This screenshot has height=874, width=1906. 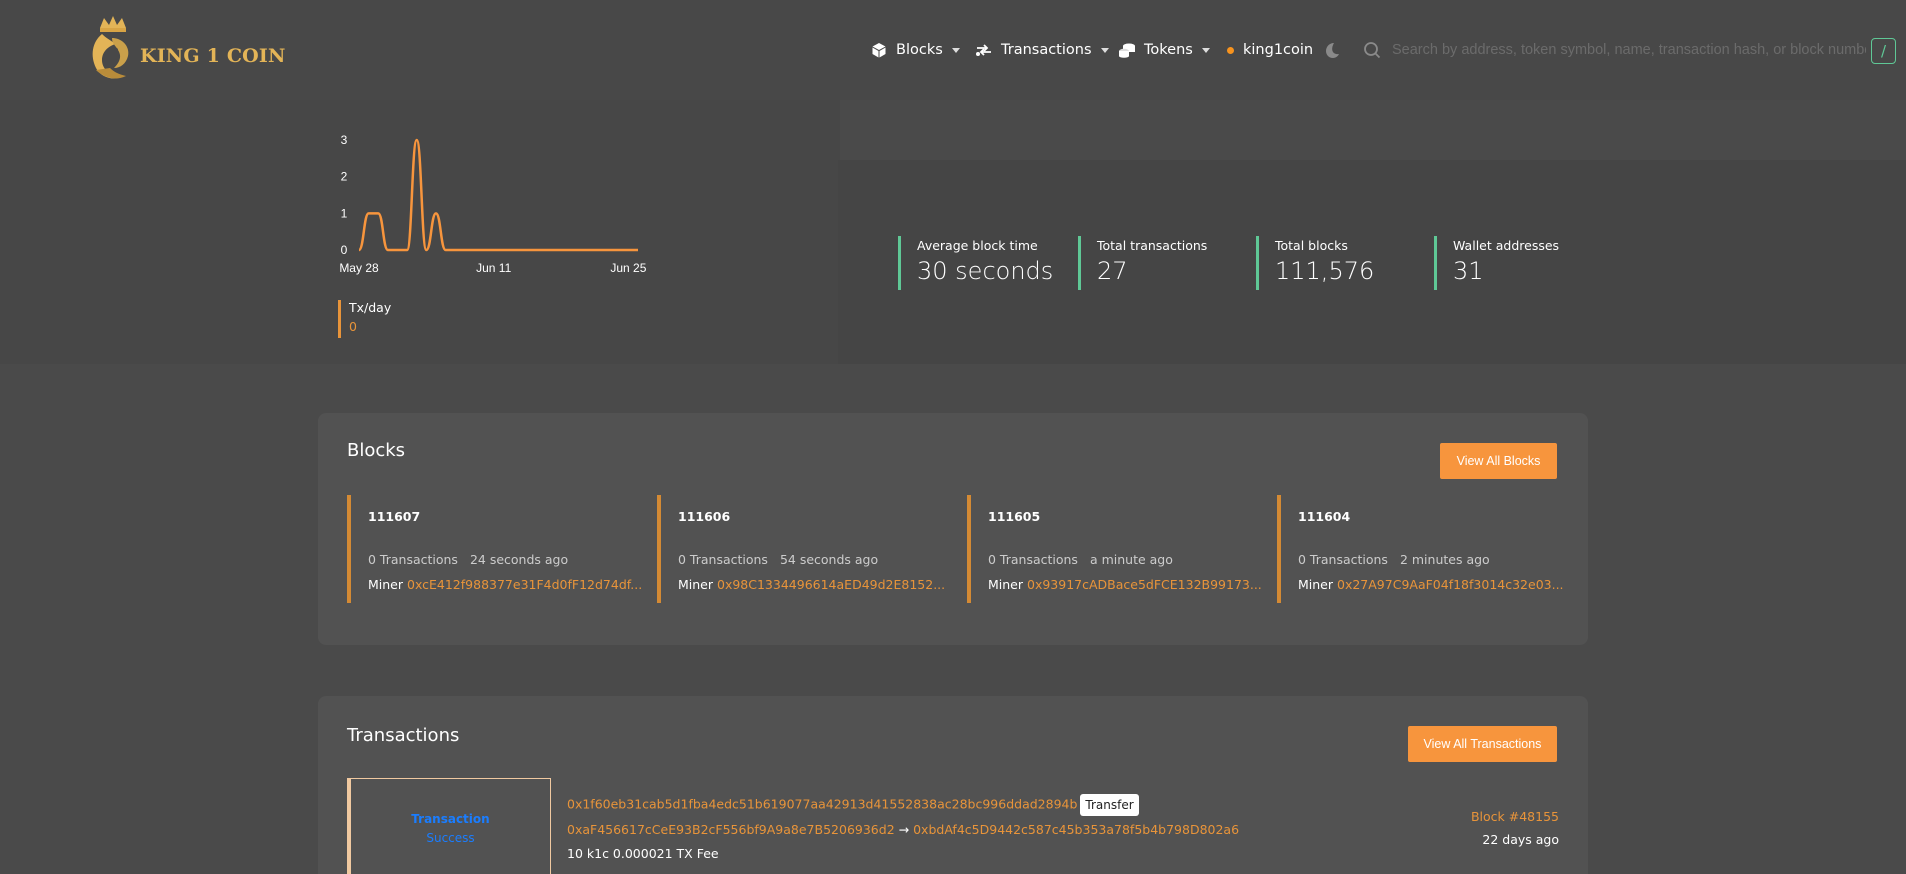 I want to click on stat-total-transactions: Total transactions 27, so click(x=1142, y=263).